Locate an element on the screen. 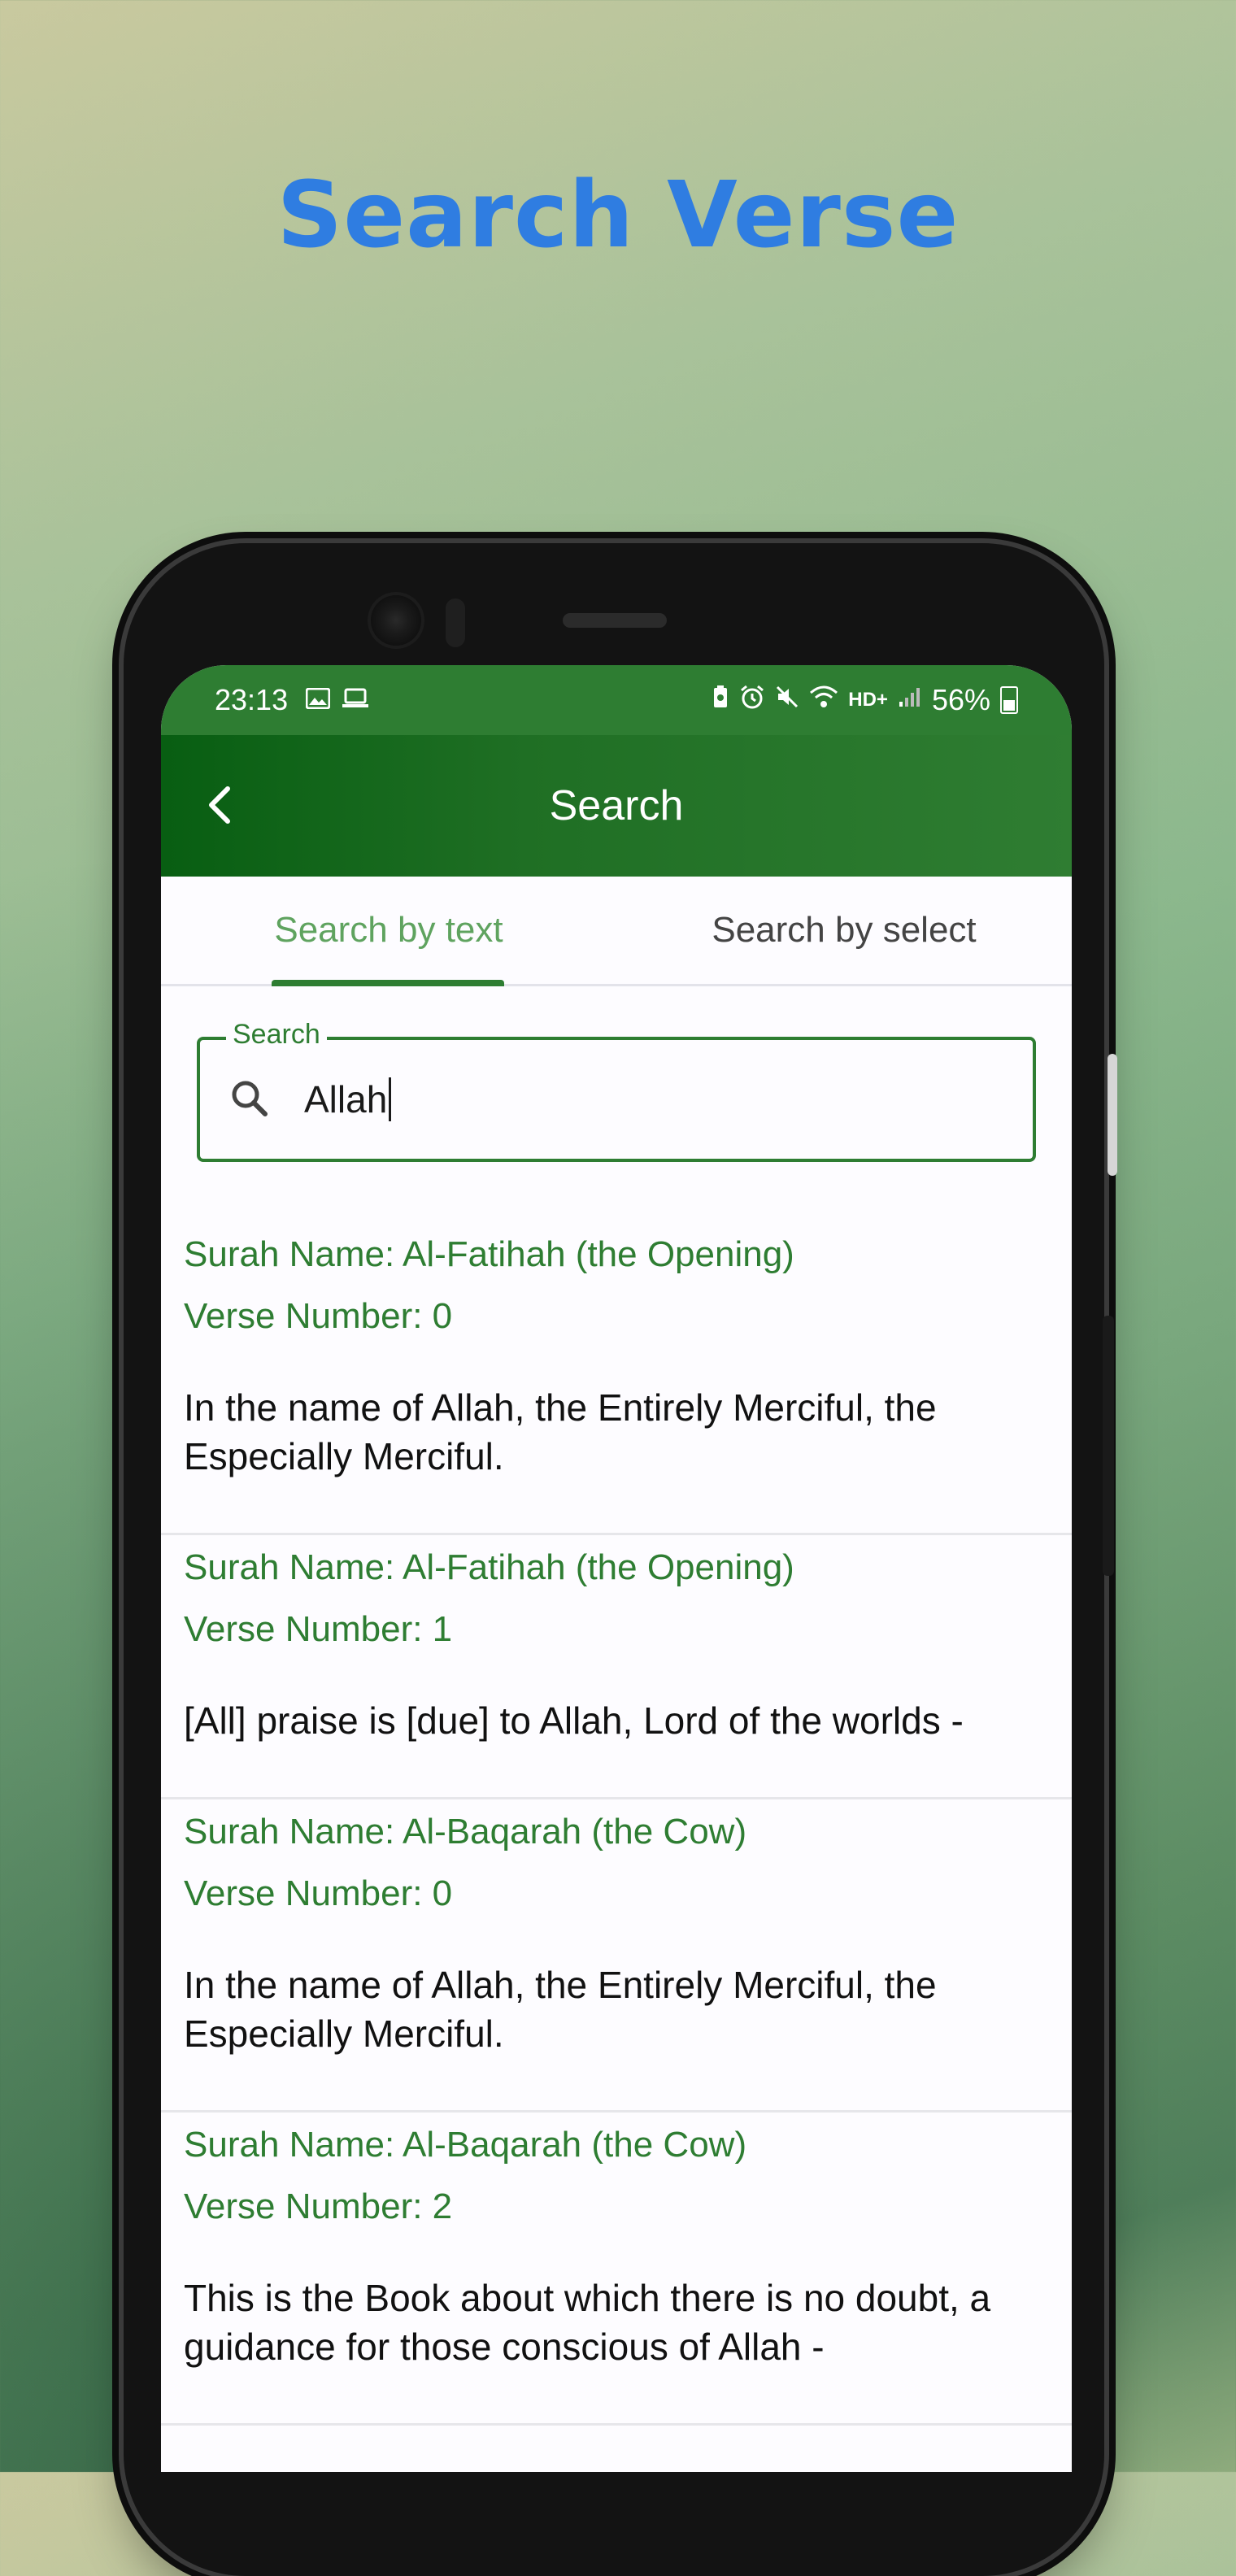 Image resolution: width=1236 pixels, height=2576 pixels. tab-search-by-select: Search by select is located at coordinates (844, 930).